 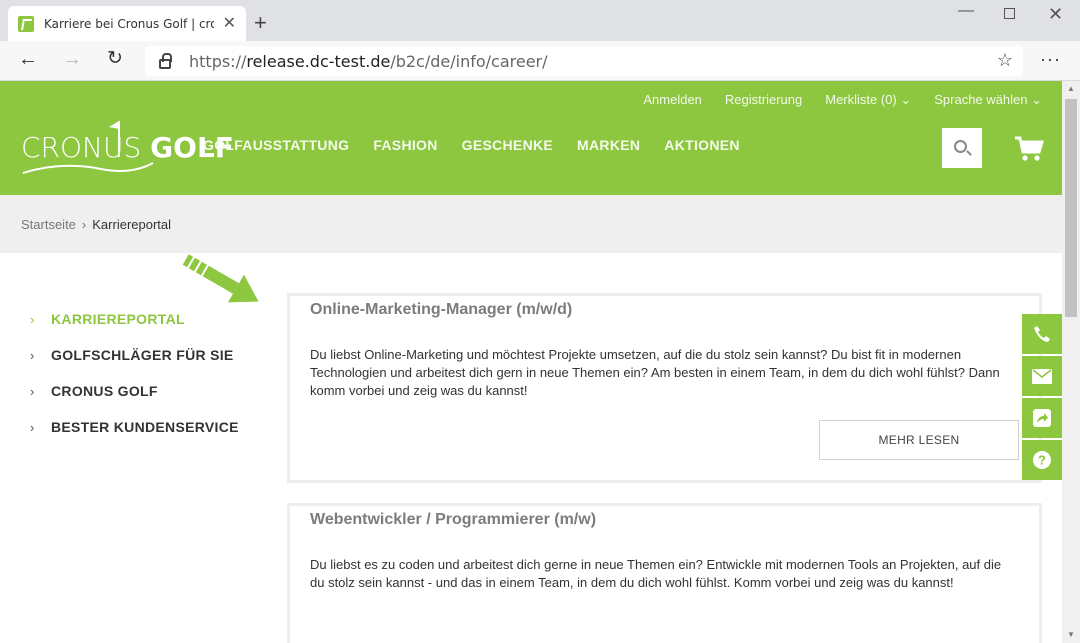 I want to click on search-button, so click(x=962, y=148).